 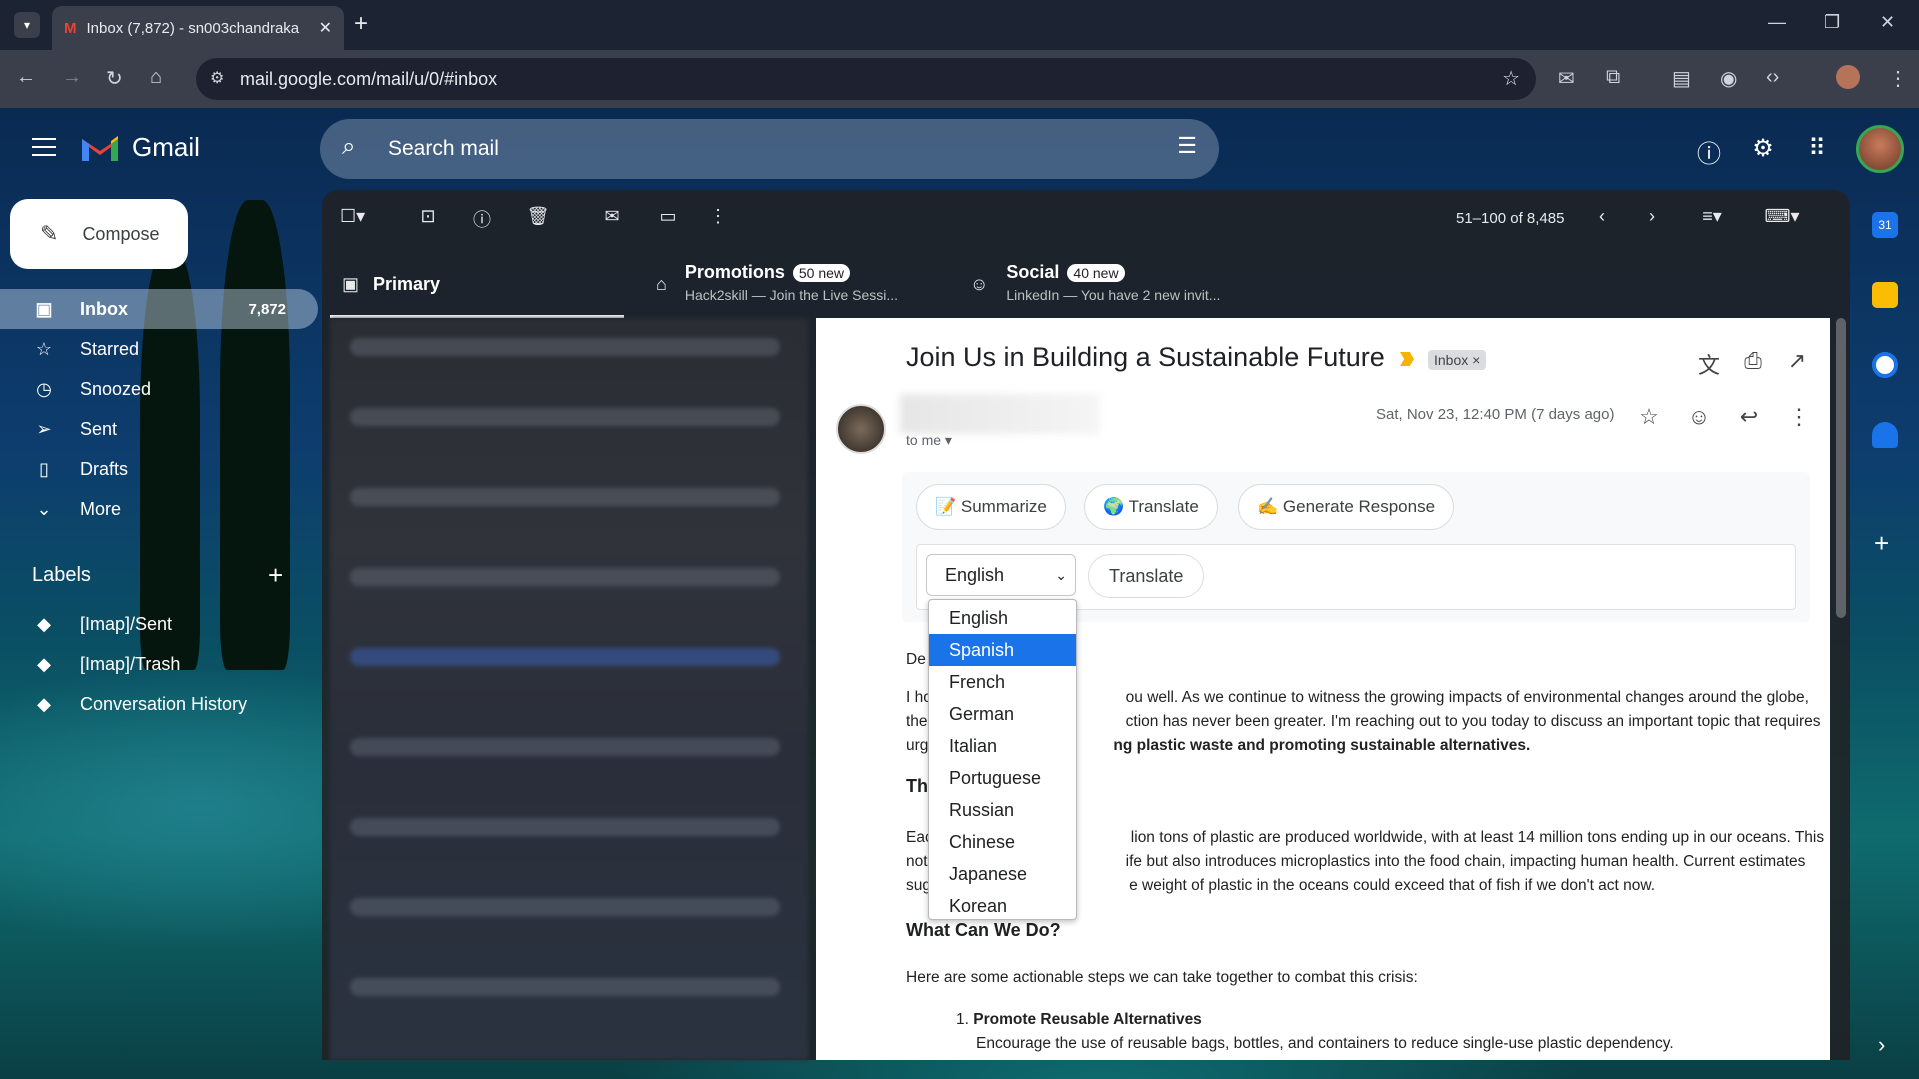 What do you see at coordinates (612, 218) in the screenshot?
I see `mark-unread-icon: ✉` at bounding box center [612, 218].